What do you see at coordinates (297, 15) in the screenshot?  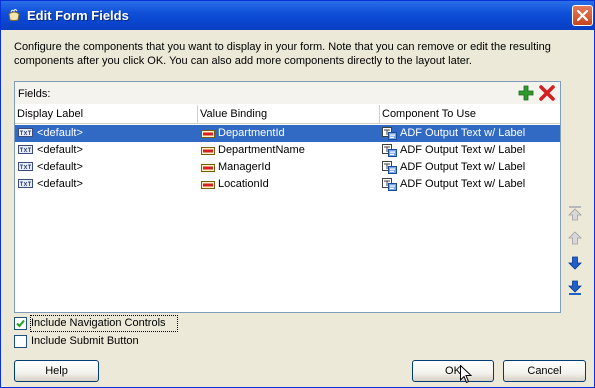 I see `title-bar: Edit Form Fields` at bounding box center [297, 15].